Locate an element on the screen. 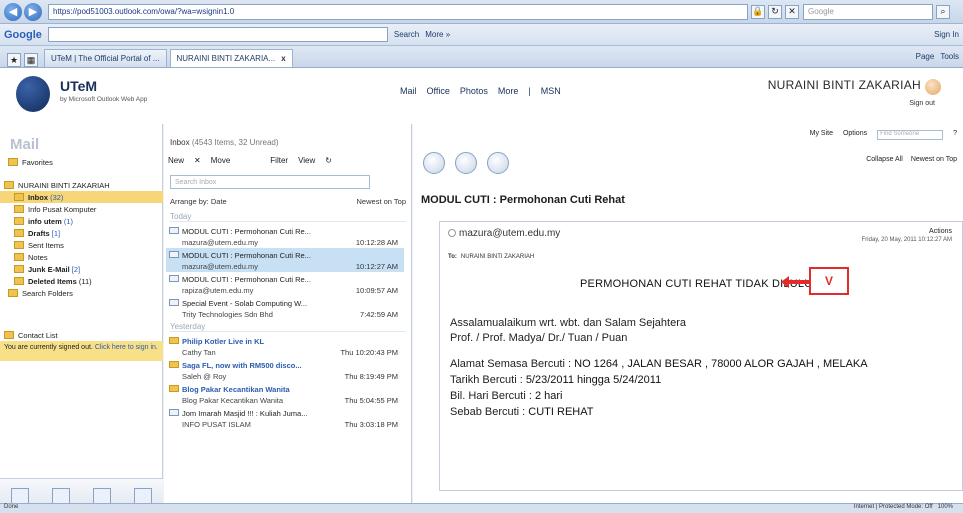 This screenshot has width=963, height=513. envelope-icon is located at coordinates (174, 388).